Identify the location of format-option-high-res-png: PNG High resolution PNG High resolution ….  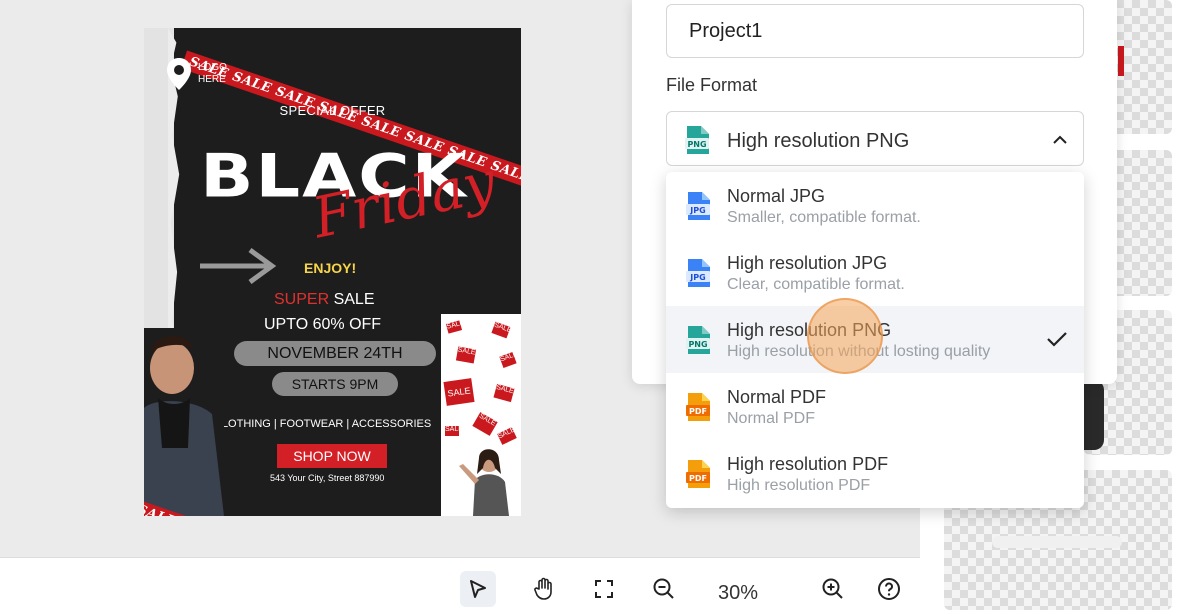
(875, 339).